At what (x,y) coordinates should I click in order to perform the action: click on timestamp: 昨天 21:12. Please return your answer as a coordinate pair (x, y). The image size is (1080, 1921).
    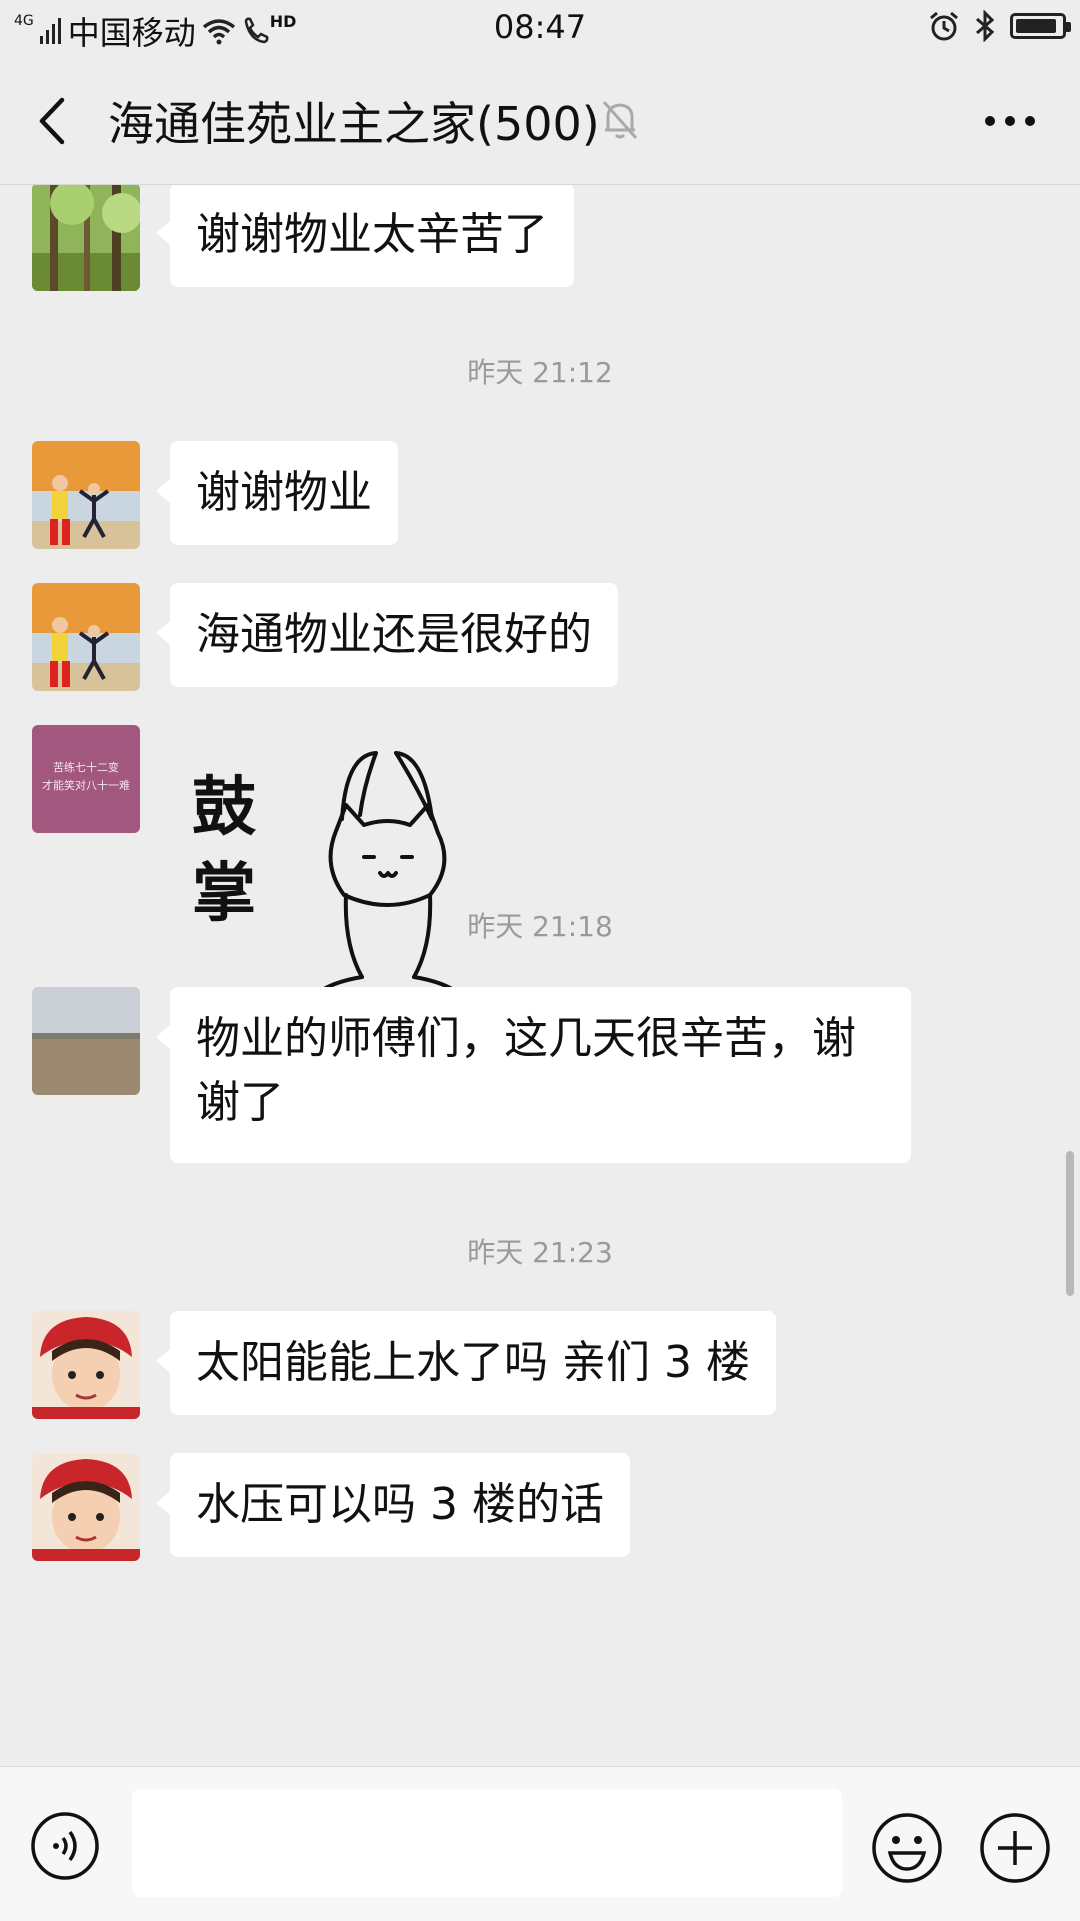
    Looking at the image, I should click on (540, 372).